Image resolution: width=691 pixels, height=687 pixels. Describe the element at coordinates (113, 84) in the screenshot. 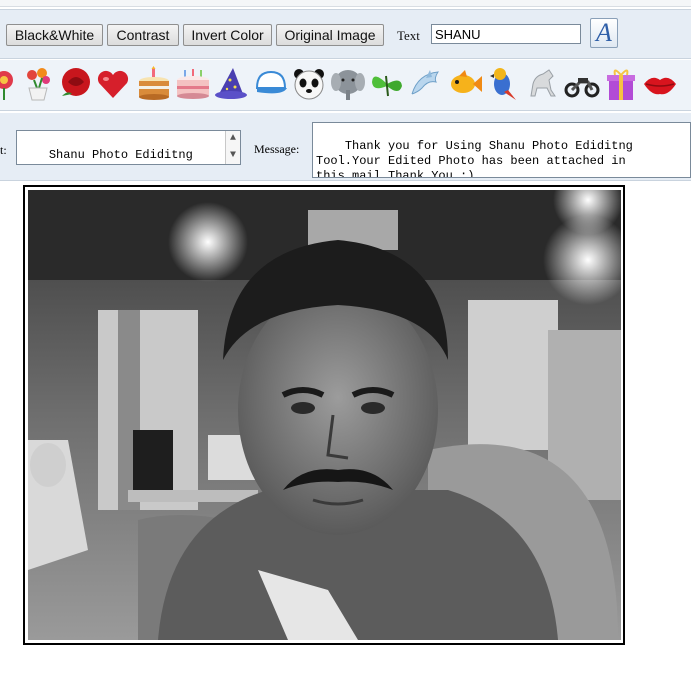

I see `heart-icon` at that location.